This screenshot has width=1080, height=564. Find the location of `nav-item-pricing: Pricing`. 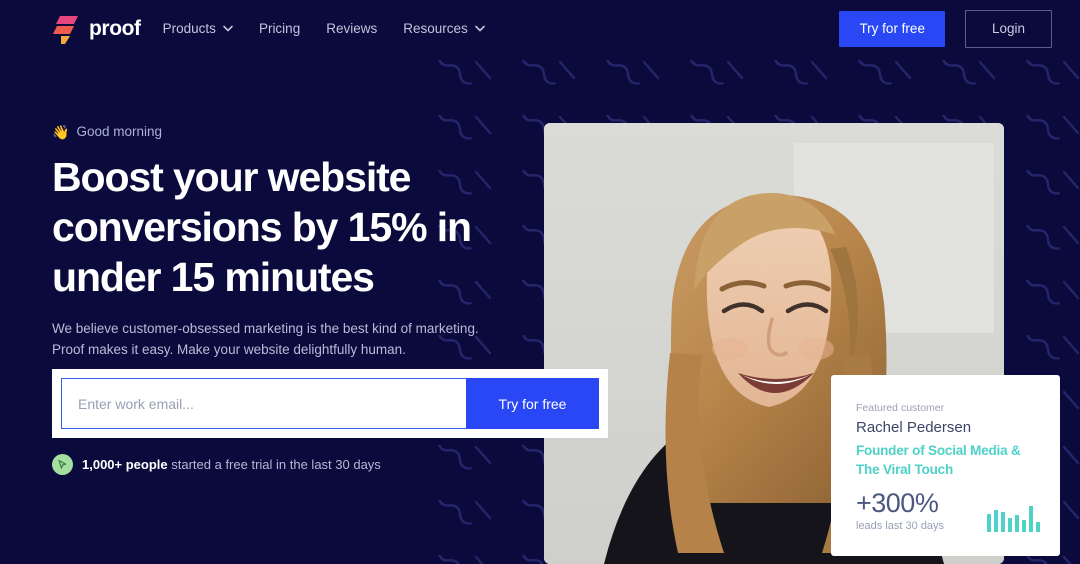

nav-item-pricing: Pricing is located at coordinates (279, 28).